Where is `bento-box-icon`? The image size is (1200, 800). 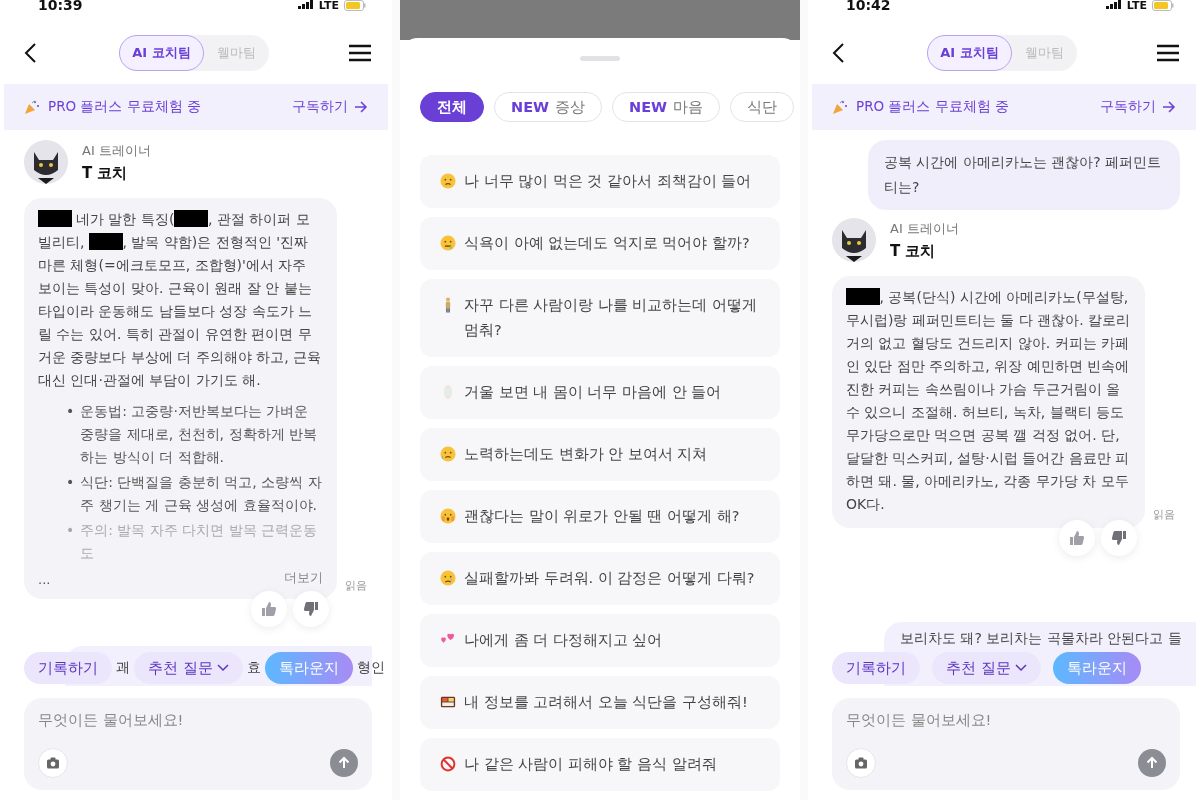 bento-box-icon is located at coordinates (448, 702).